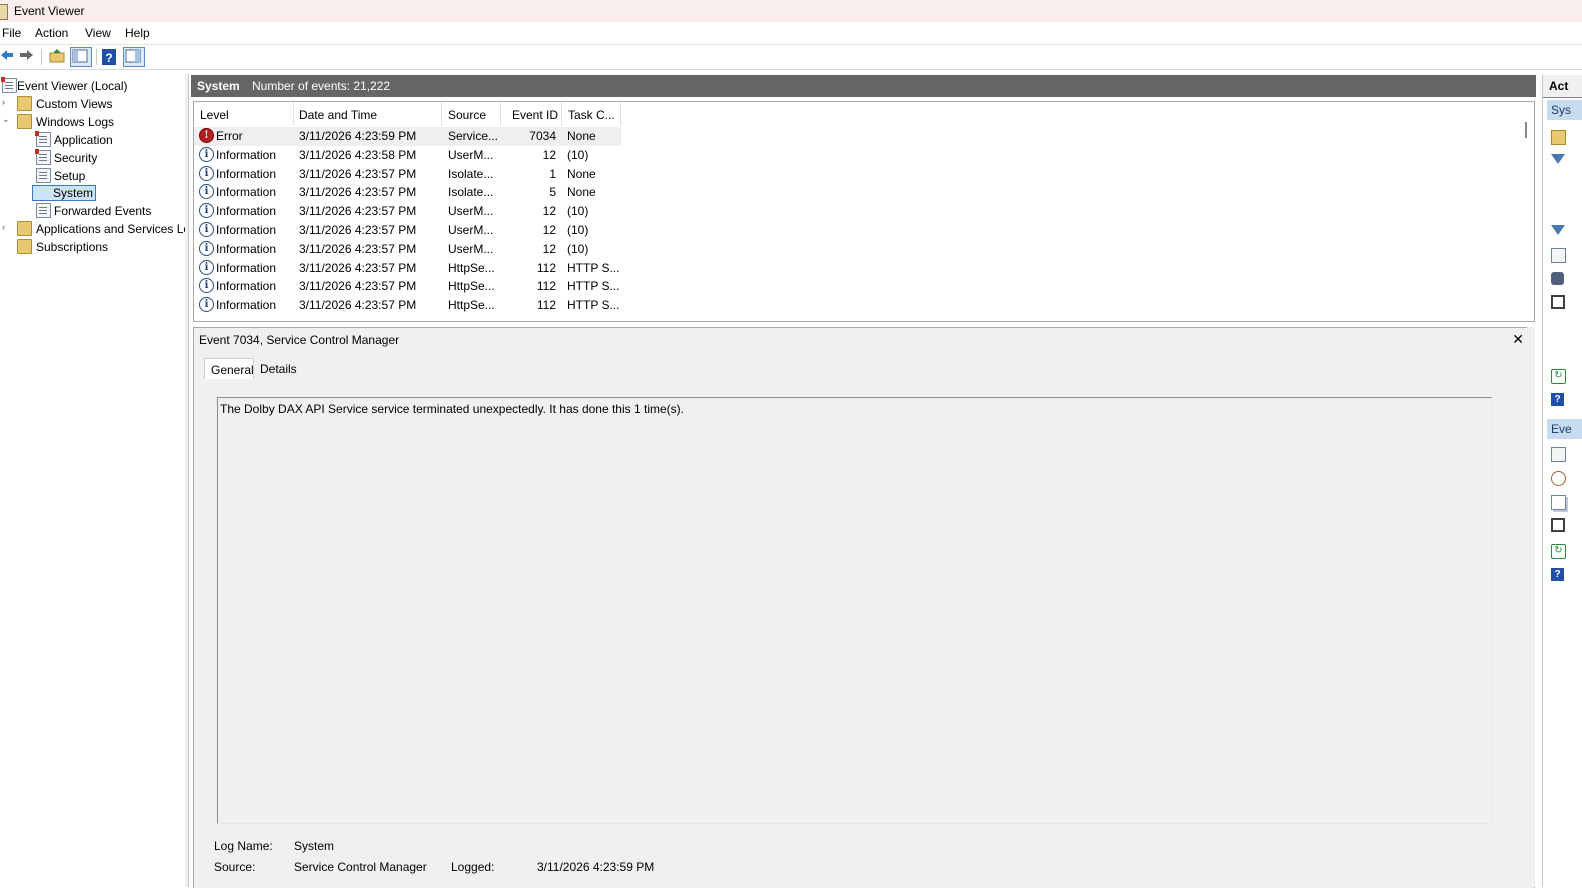 The width and height of the screenshot is (1582, 888). I want to click on menu-view: View, so click(98, 33).